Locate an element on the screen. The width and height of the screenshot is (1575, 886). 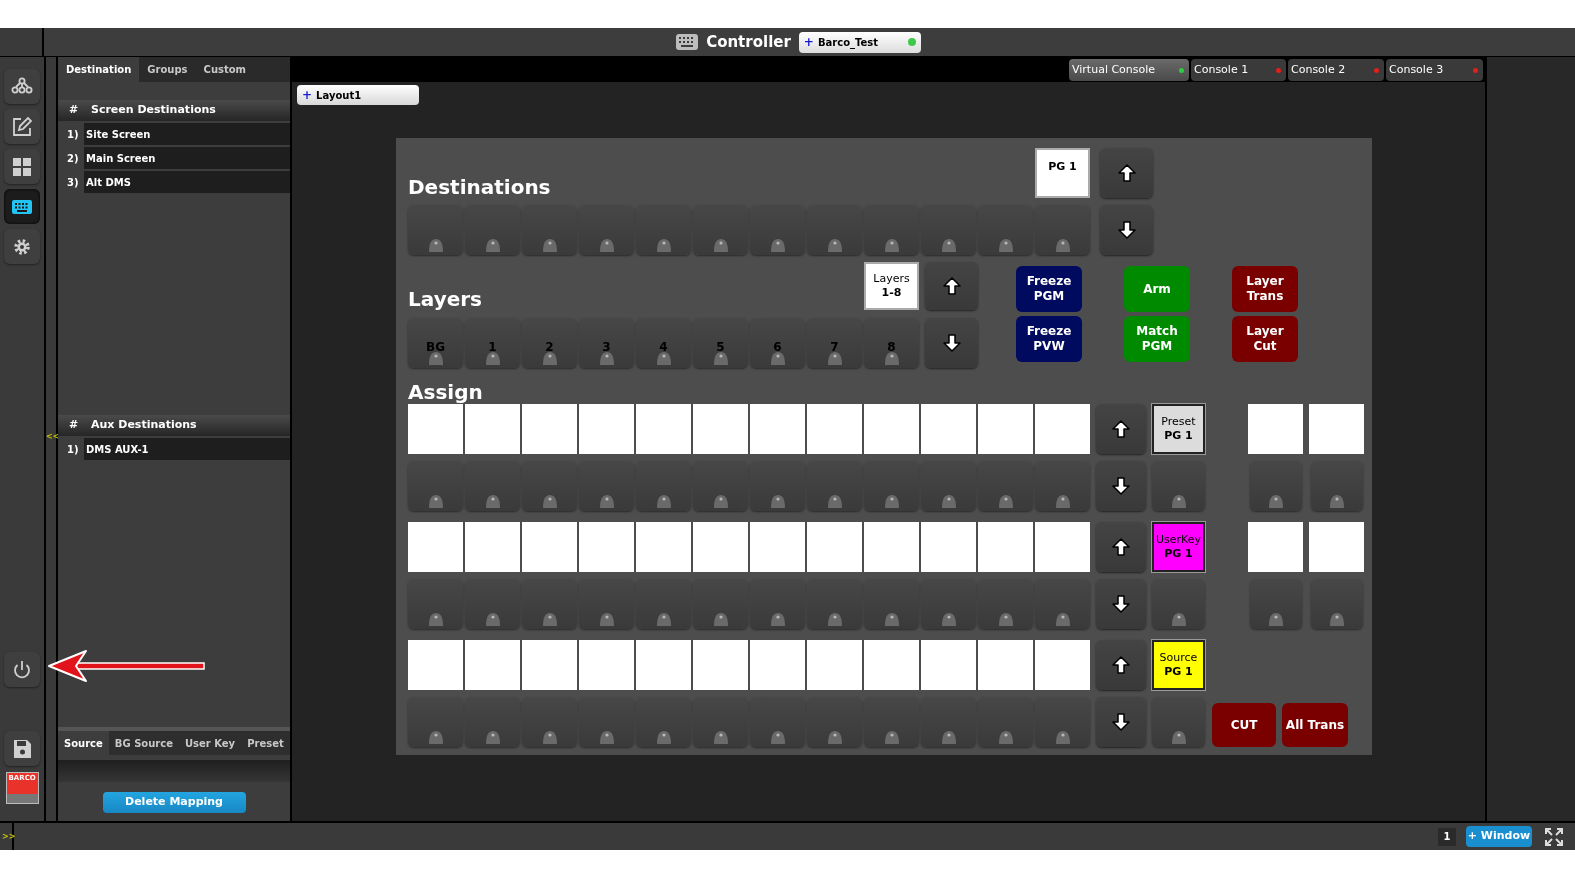
fullscreen-icon is located at coordinates (1554, 836).